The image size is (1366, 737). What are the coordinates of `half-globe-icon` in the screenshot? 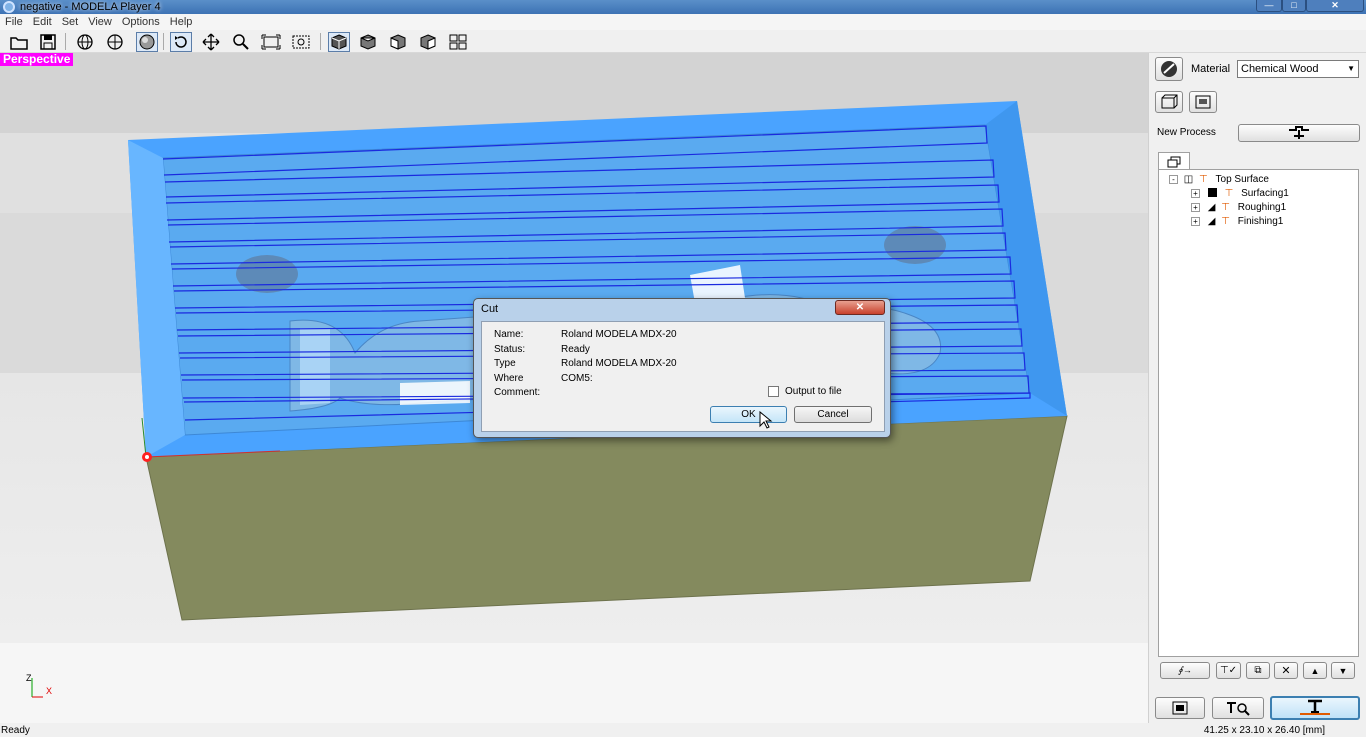 It's located at (115, 42).